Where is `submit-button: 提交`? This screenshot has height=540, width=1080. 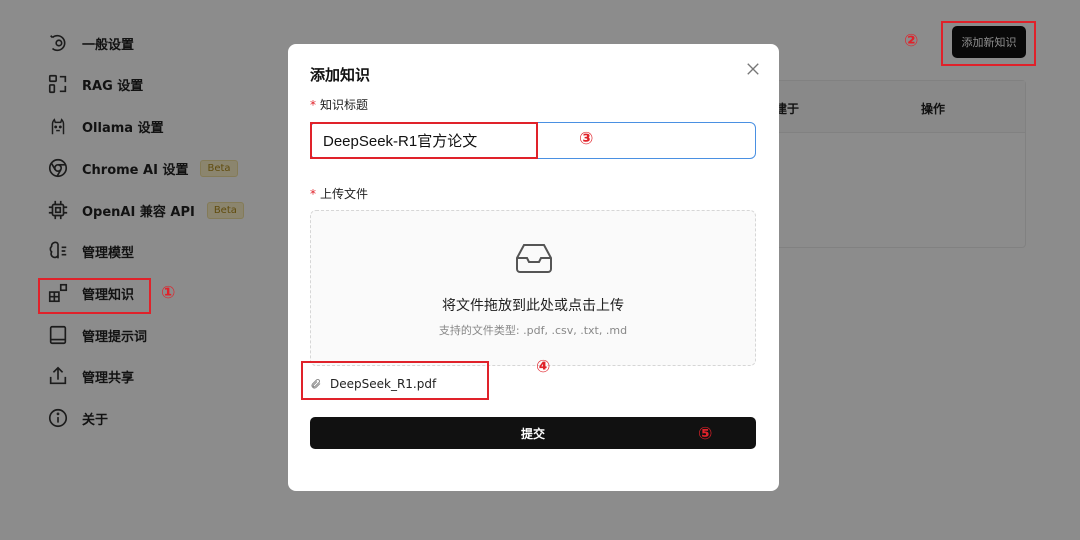
submit-button: 提交 is located at coordinates (533, 433).